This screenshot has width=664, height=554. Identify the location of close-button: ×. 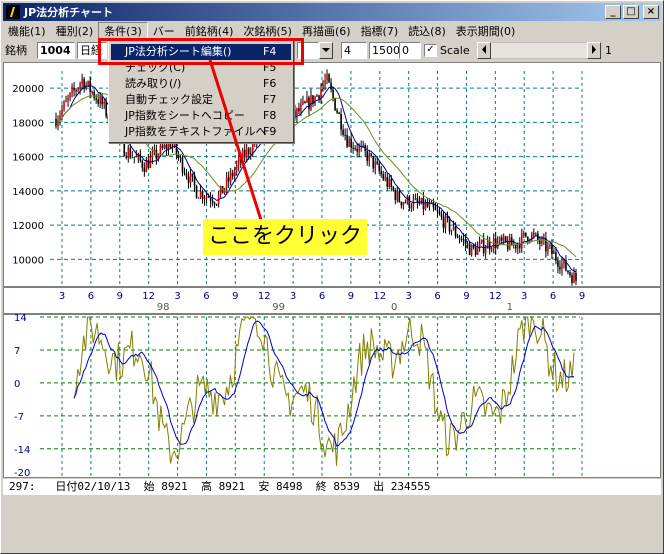
(651, 12).